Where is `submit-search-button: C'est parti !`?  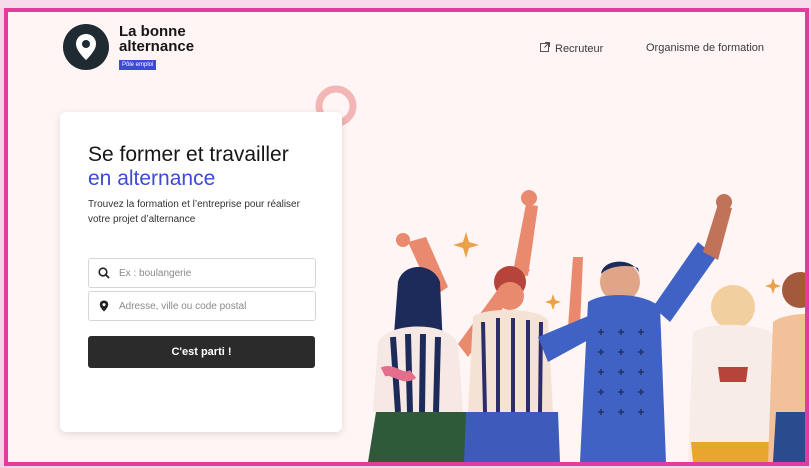 submit-search-button: C'est parti ! is located at coordinates (201, 352).